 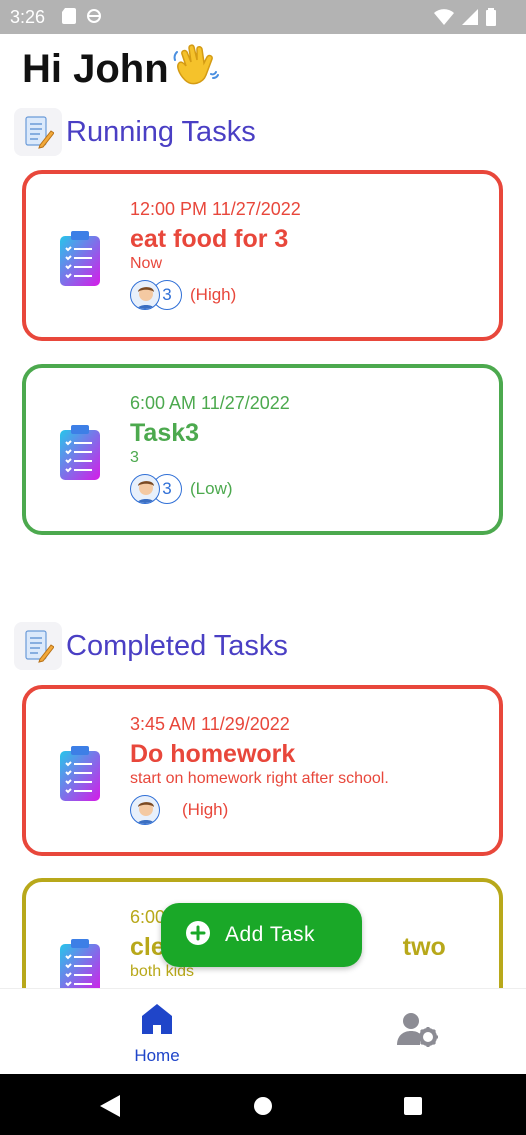 What do you see at coordinates (262, 449) in the screenshot?
I see `task-card: 6:00 AM 11/27/2022 Task3 3 3 (Low)` at bounding box center [262, 449].